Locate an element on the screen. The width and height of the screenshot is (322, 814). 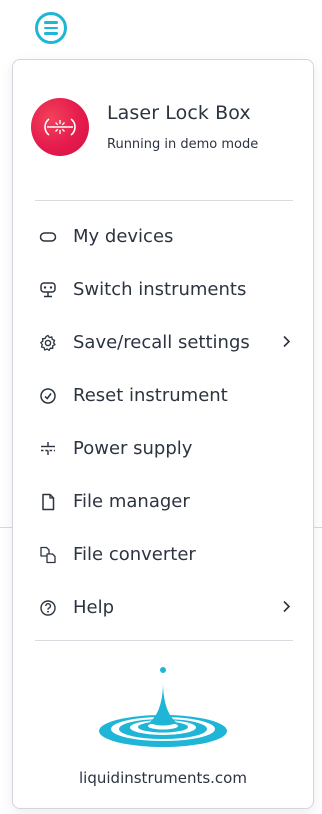
menu-item-my-devices: My devices is located at coordinates (163, 236).